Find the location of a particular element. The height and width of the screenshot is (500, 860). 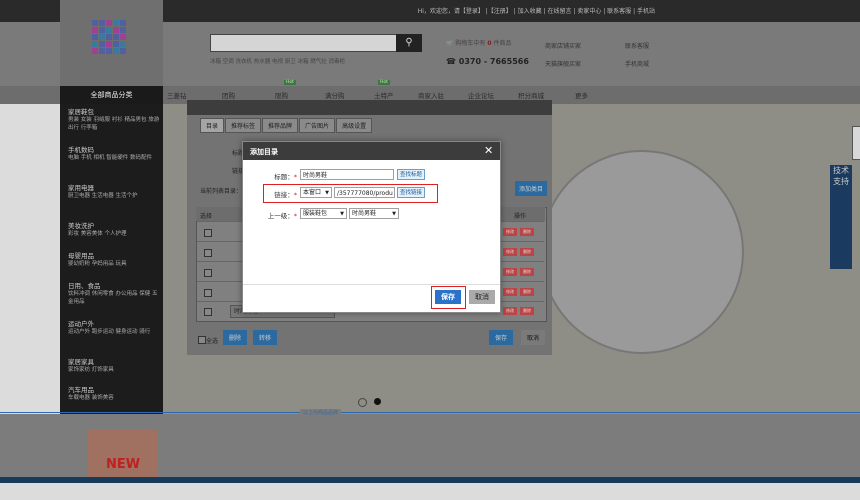

move-button: 转移 is located at coordinates (265, 337).